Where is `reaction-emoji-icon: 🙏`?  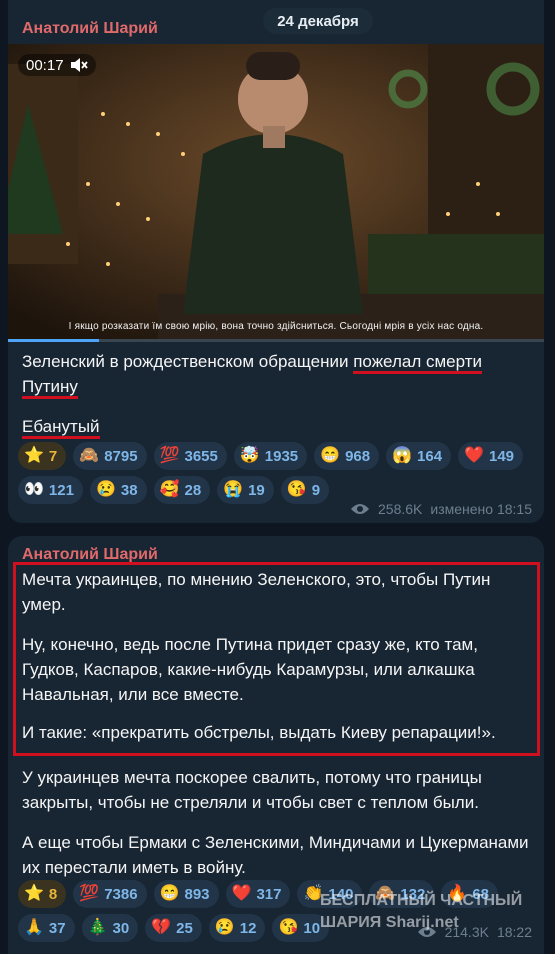 reaction-emoji-icon: 🙏 is located at coordinates (34, 927).